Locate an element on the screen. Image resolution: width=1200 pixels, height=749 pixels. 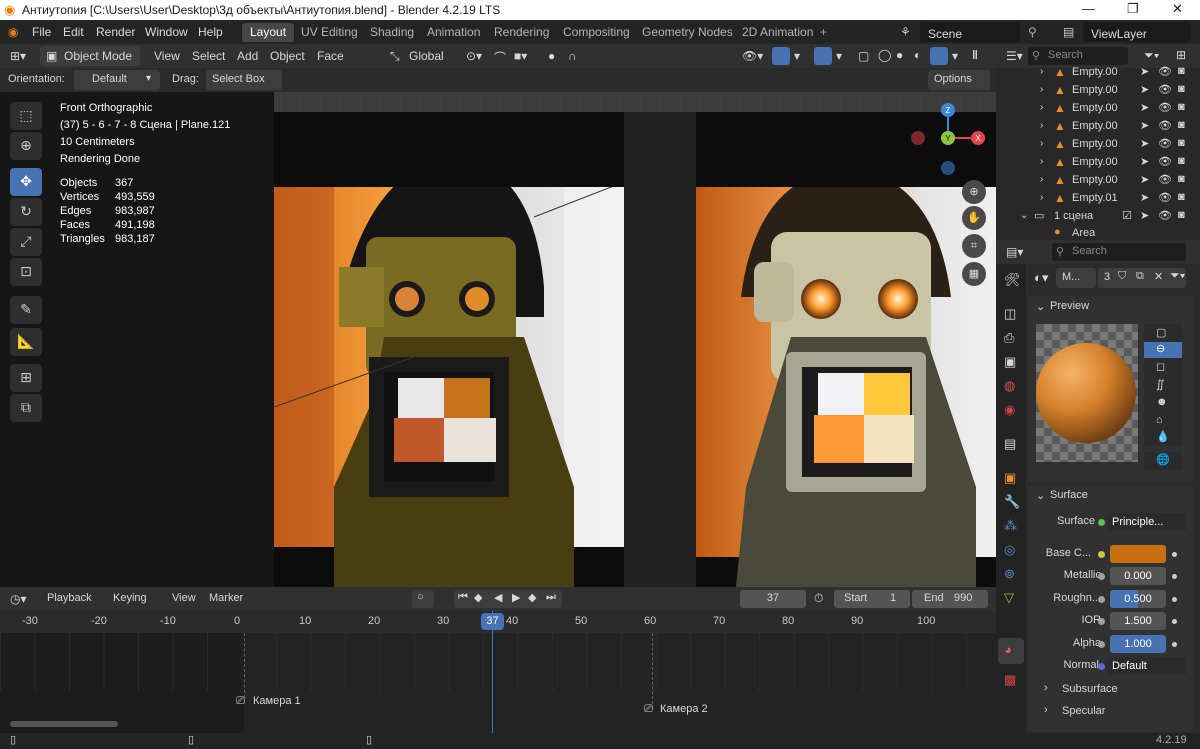
options-button: Options is located at coordinates (959, 80).